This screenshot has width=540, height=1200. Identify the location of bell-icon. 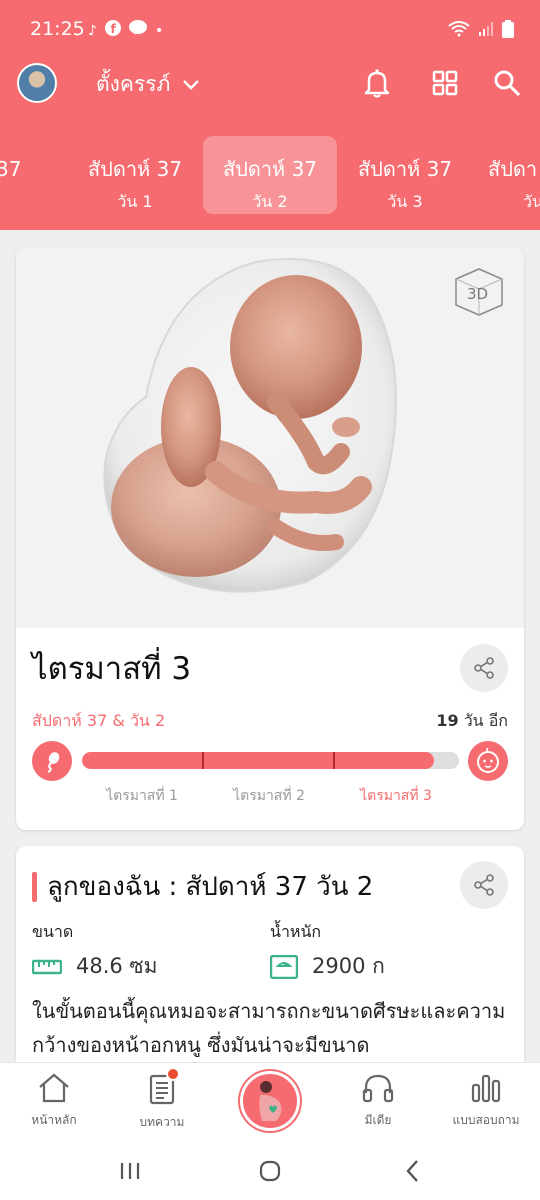
(377, 83).